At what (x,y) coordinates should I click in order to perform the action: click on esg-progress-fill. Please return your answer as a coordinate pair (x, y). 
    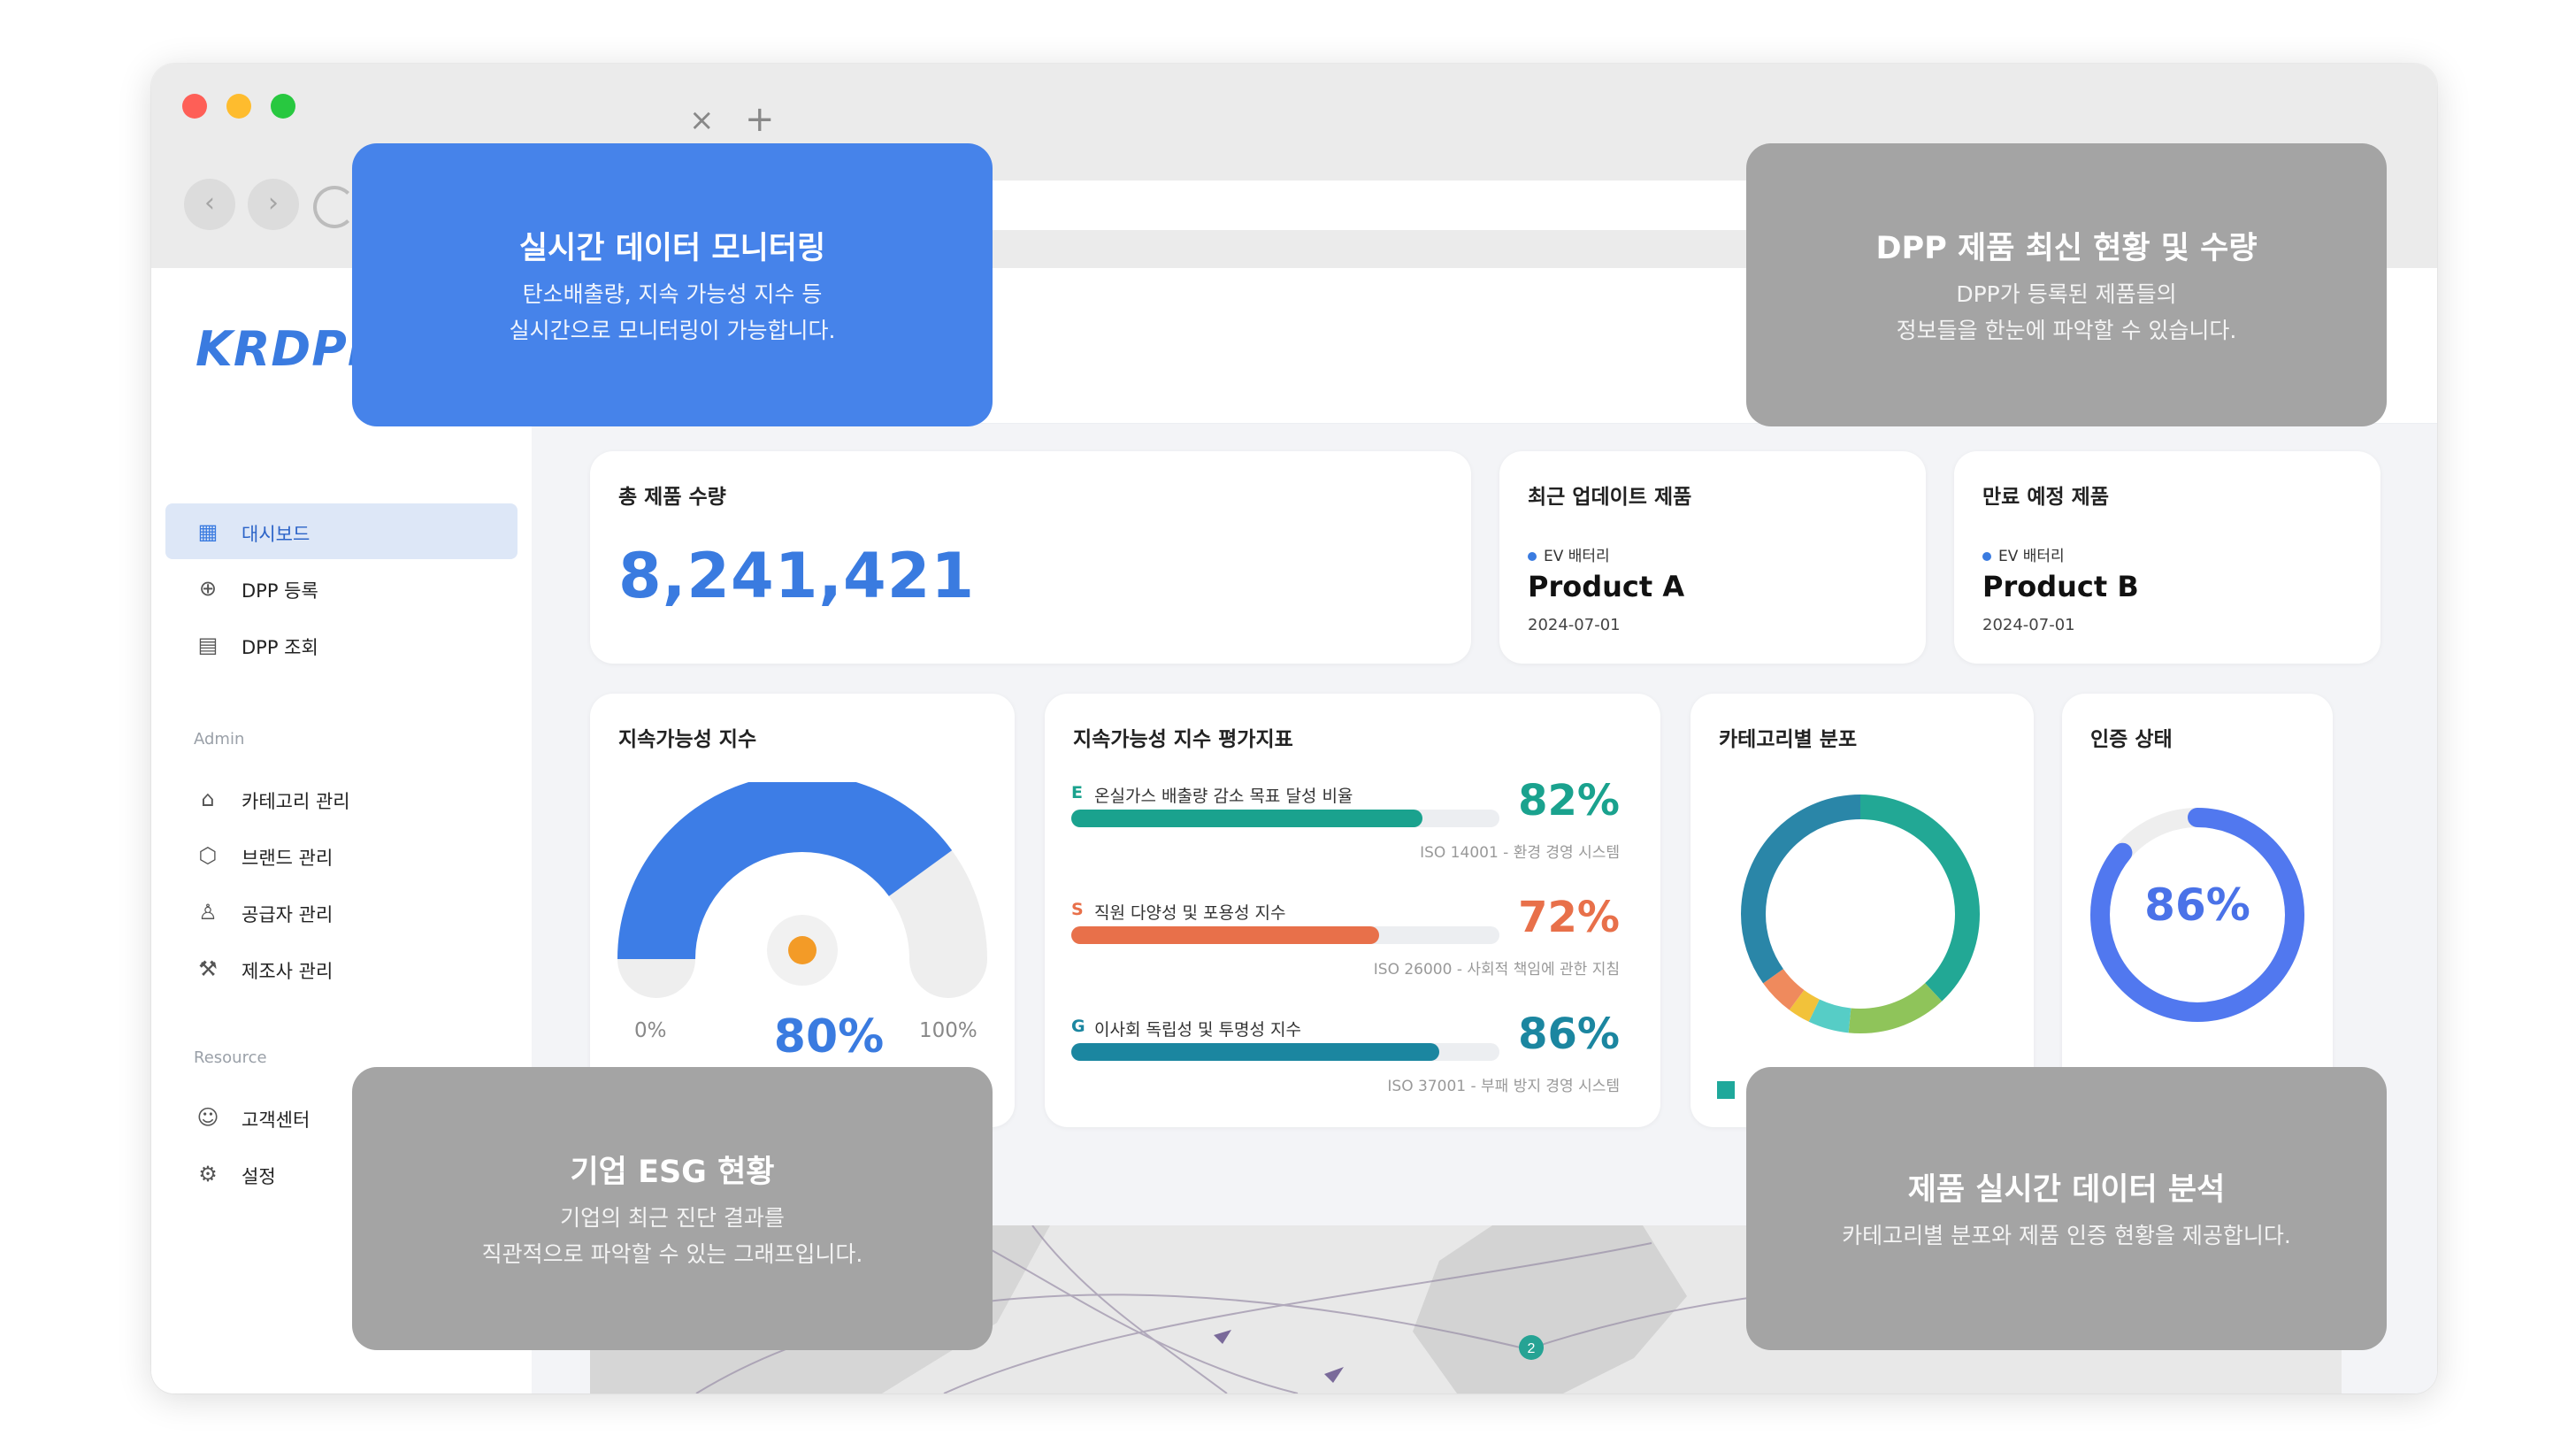
    Looking at the image, I should click on (1246, 819).